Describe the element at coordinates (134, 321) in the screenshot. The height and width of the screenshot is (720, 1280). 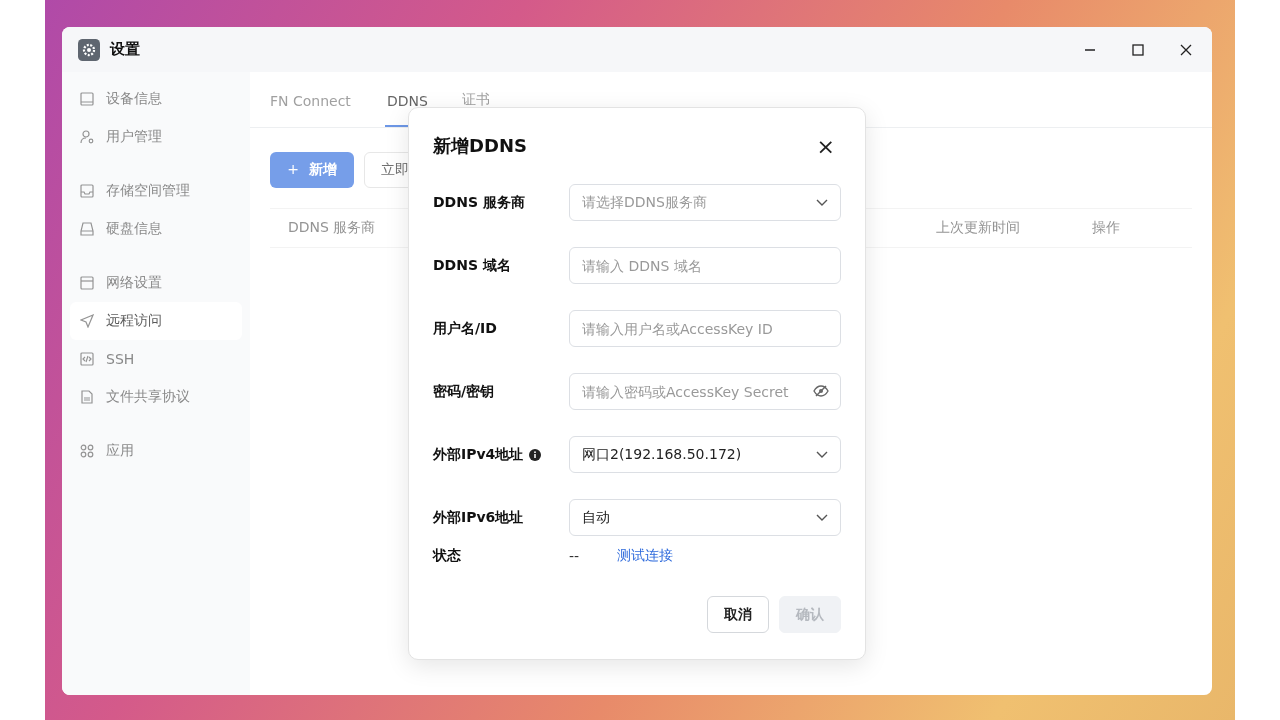
I see `sidebar-label: 远程访问` at that location.